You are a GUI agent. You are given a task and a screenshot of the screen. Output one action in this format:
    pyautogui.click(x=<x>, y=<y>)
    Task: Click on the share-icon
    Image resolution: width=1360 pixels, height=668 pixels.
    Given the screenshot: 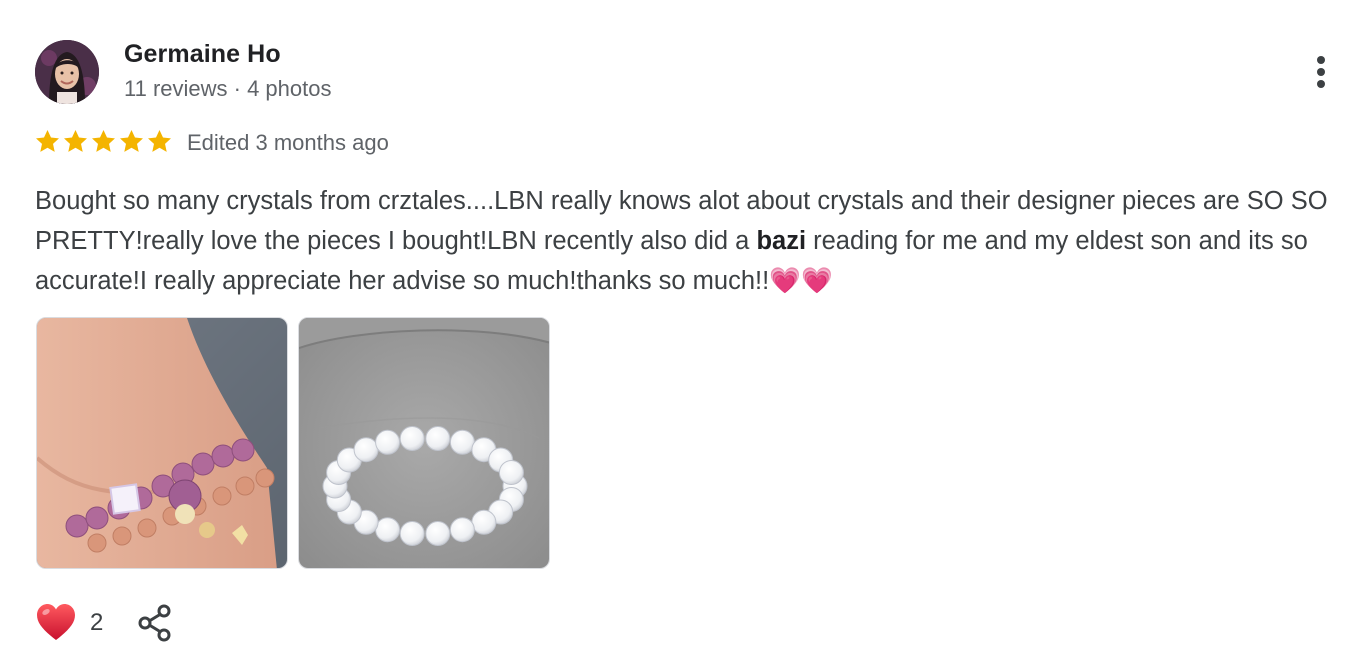 What is the action you would take?
    pyautogui.click(x=154, y=623)
    